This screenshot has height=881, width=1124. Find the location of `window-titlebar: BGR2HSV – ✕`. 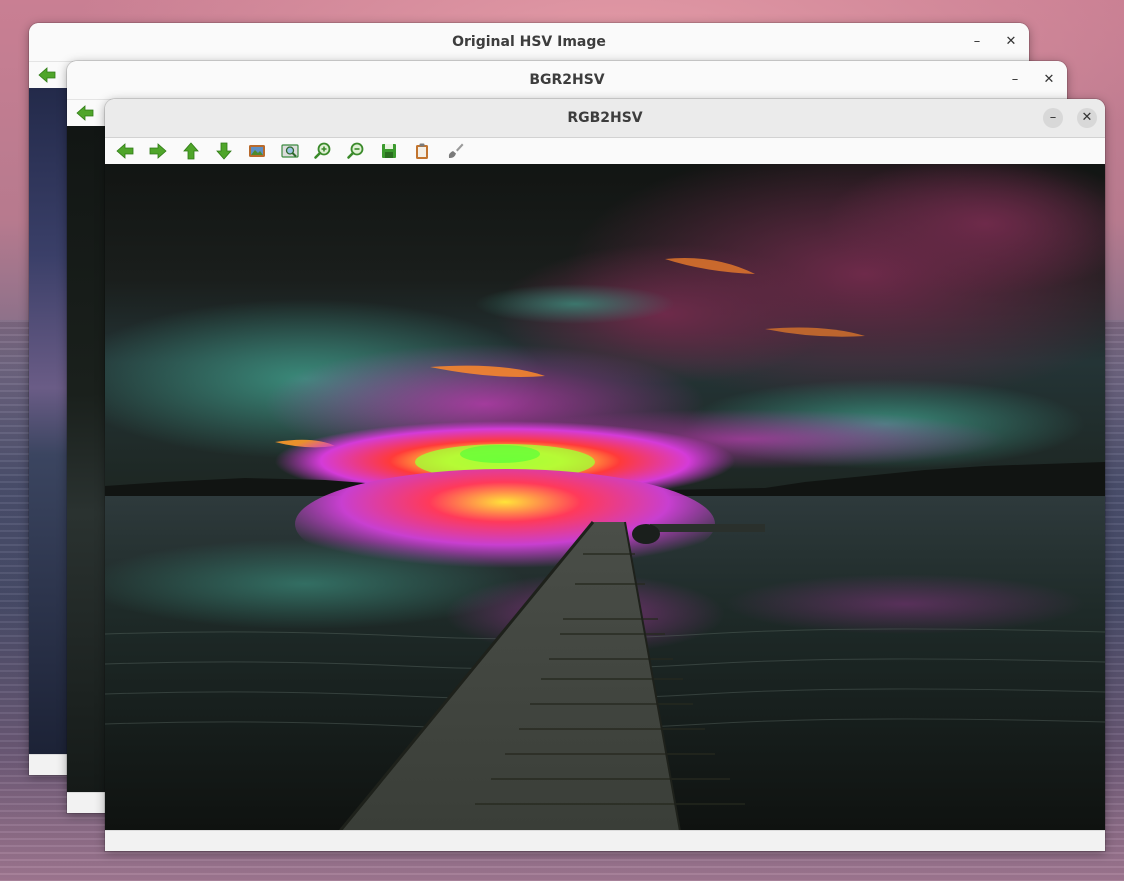

window-titlebar: BGR2HSV – ✕ is located at coordinates (567, 80).